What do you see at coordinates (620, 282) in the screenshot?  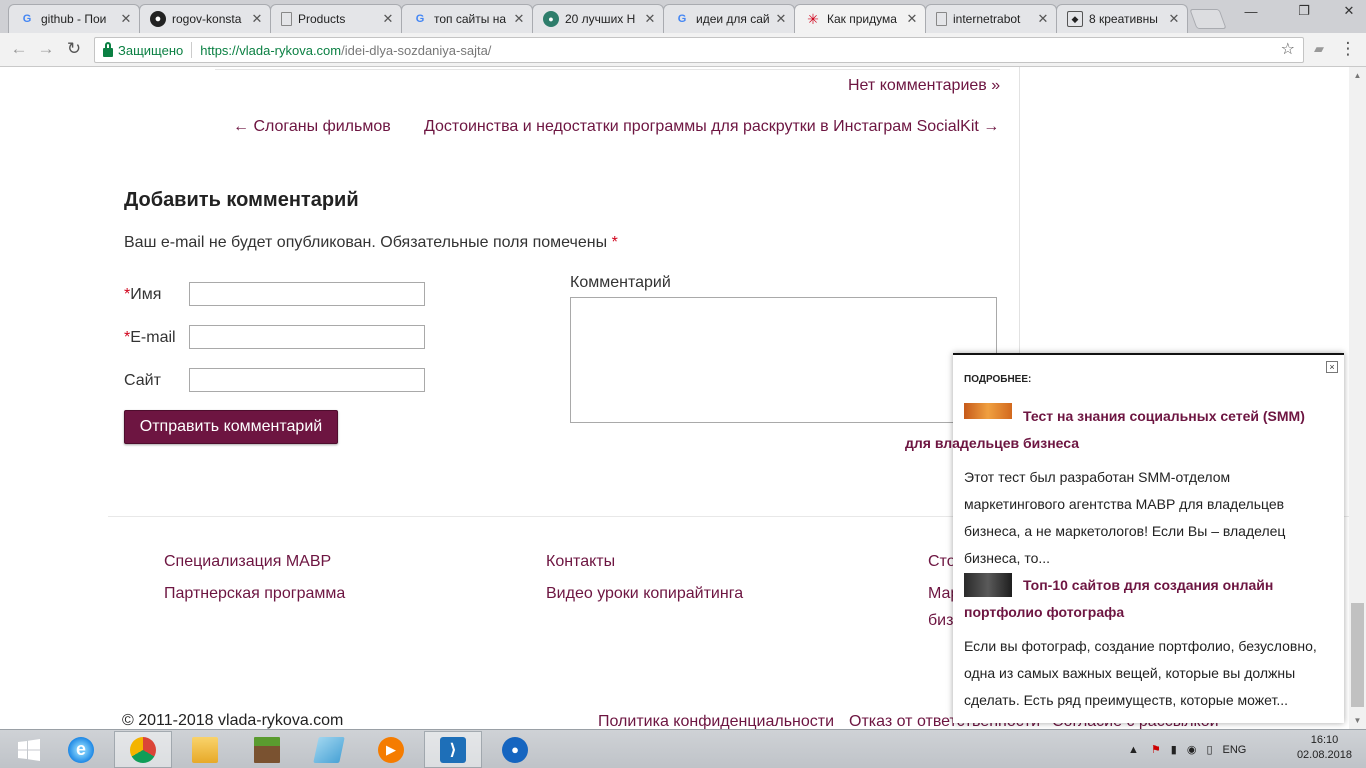 I see `comment-label: Комментарий` at bounding box center [620, 282].